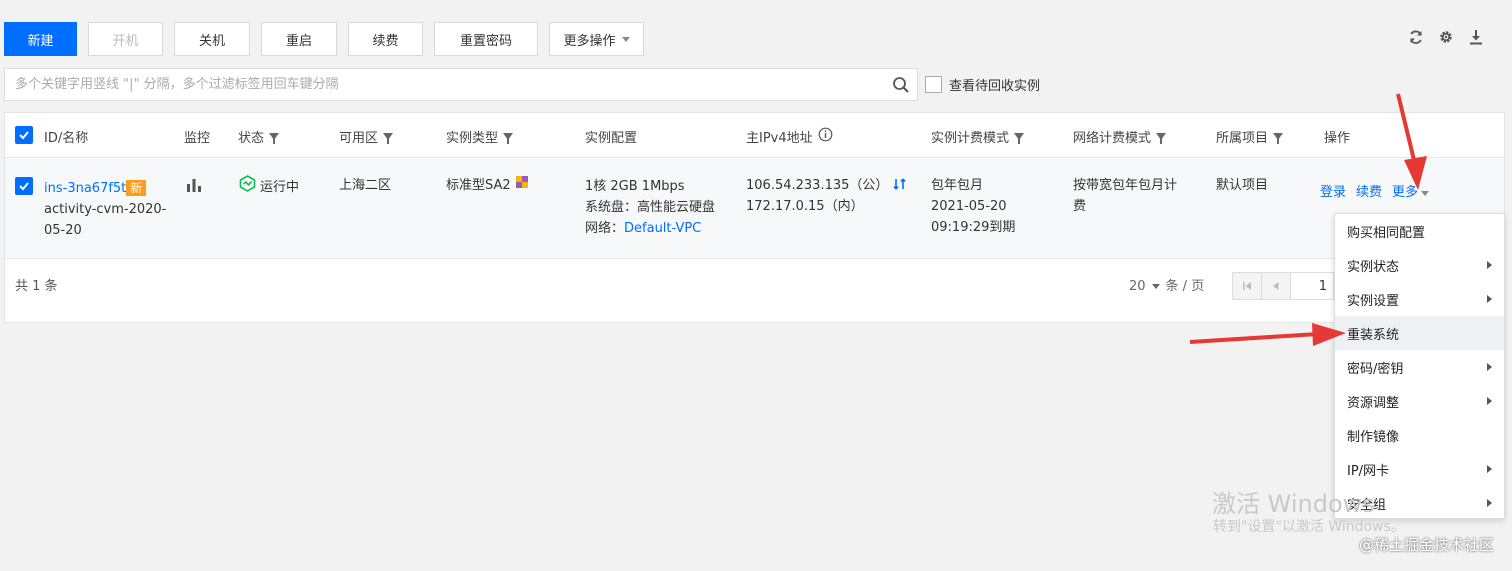 This screenshot has width=1512, height=571. I want to click on type-text: 标准型SA2, so click(478, 185).